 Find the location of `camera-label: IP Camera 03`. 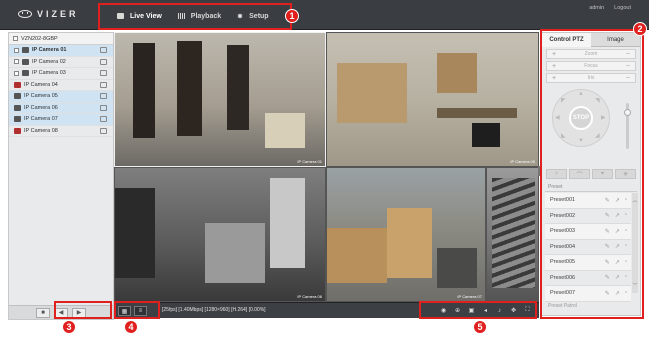

camera-label: IP Camera 03 is located at coordinates (49, 73).